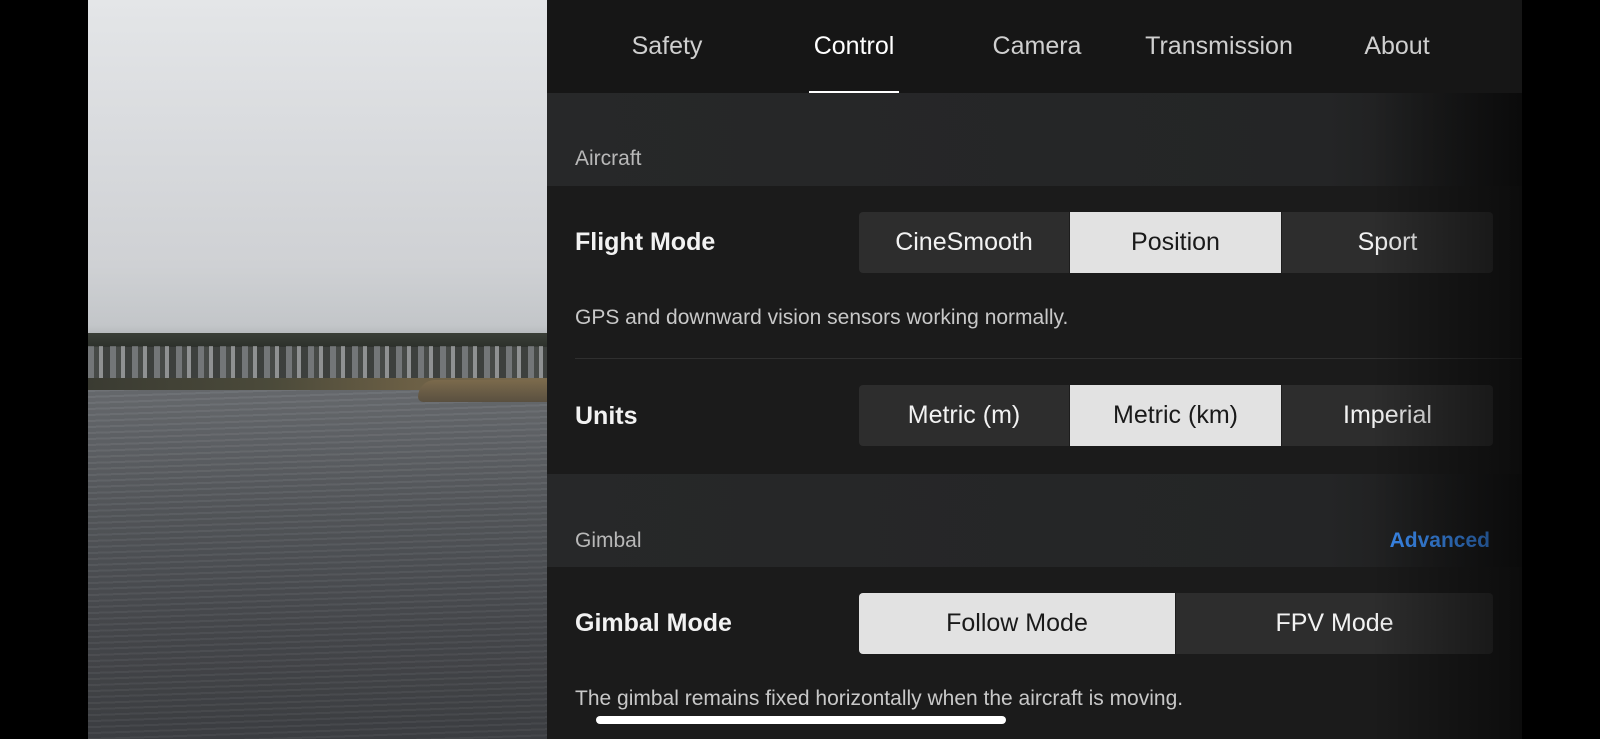 The width and height of the screenshot is (1600, 739). I want to click on units-label: Units, so click(606, 416).